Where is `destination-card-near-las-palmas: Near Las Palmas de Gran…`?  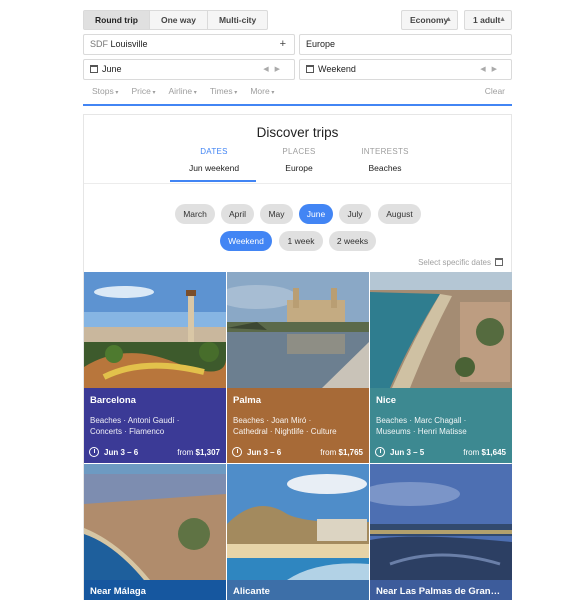 destination-card-near-las-palmas: Near Las Palmas de Gran… is located at coordinates (441, 532).